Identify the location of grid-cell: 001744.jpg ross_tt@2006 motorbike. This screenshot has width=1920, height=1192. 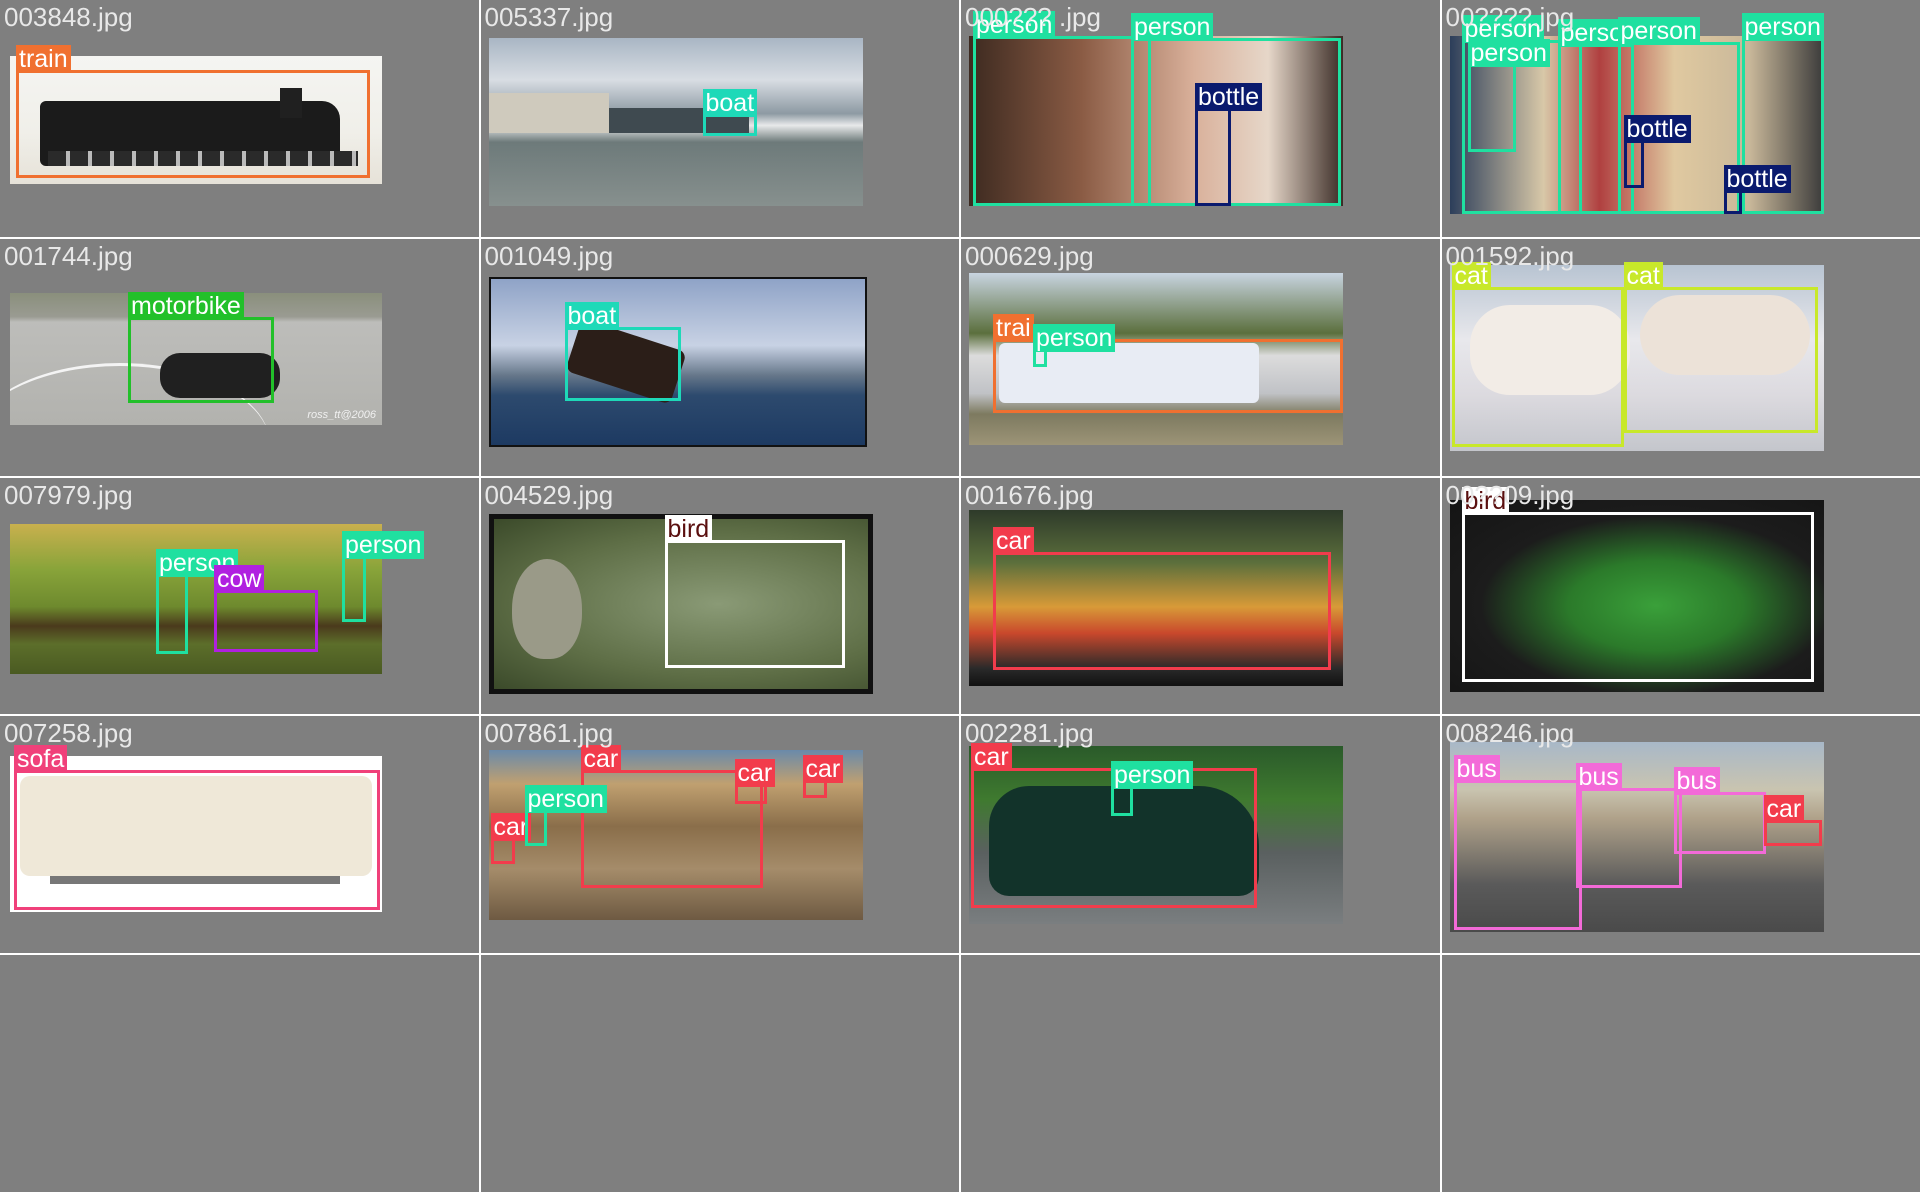
(239, 357).